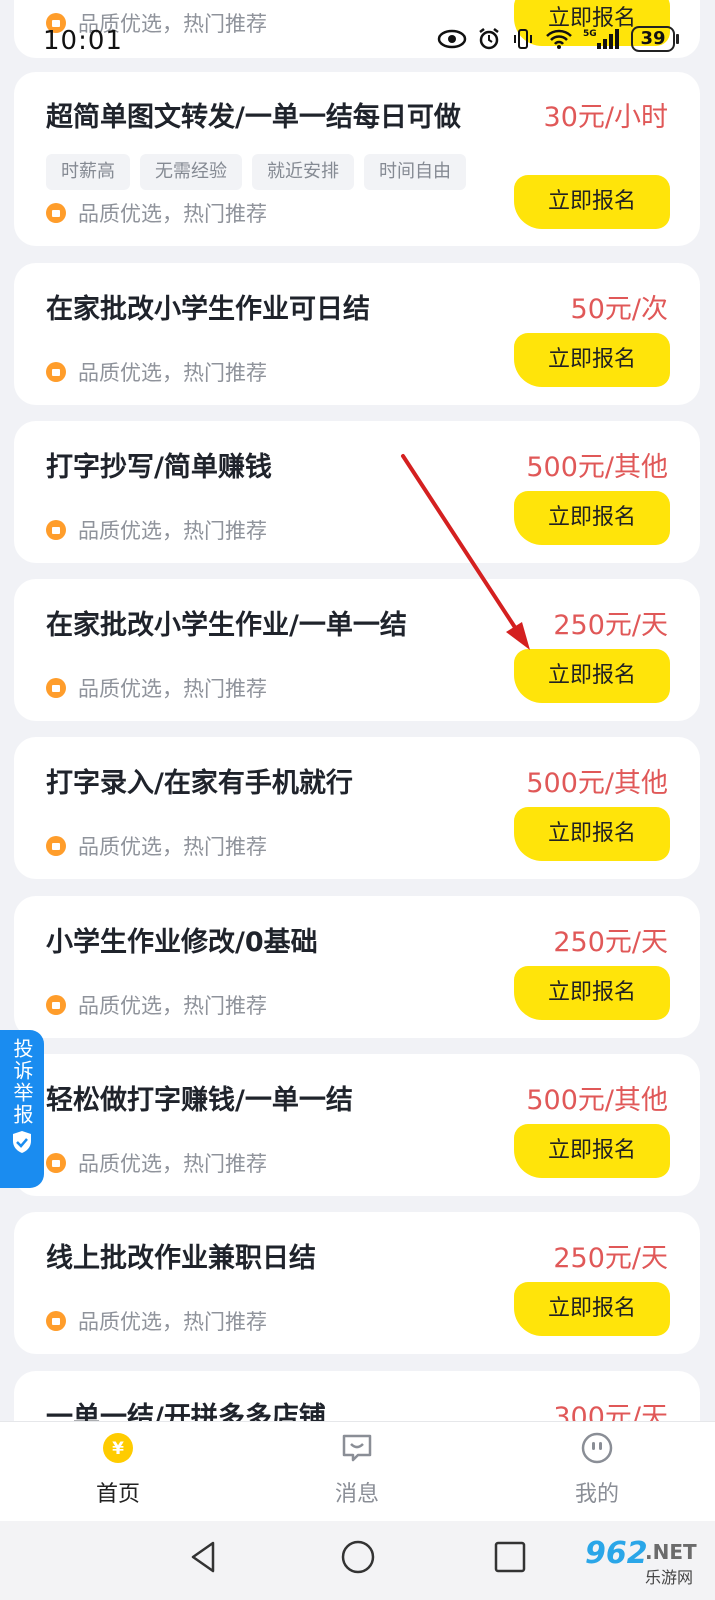 This screenshot has width=715, height=1600. I want to click on job-title: 在家批改小学生作业/一单一结, so click(226, 625).